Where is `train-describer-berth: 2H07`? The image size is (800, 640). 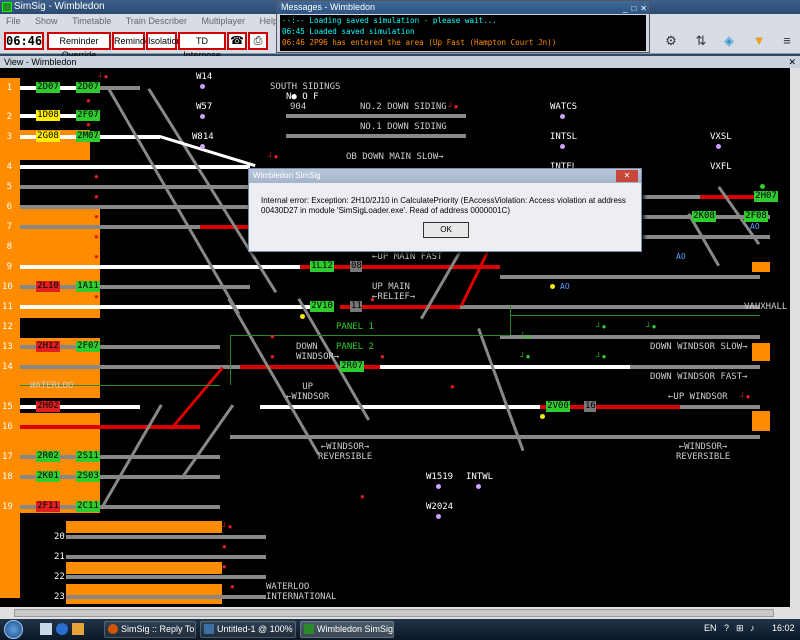
train-describer-berth: 2H07 is located at coordinates (766, 196).